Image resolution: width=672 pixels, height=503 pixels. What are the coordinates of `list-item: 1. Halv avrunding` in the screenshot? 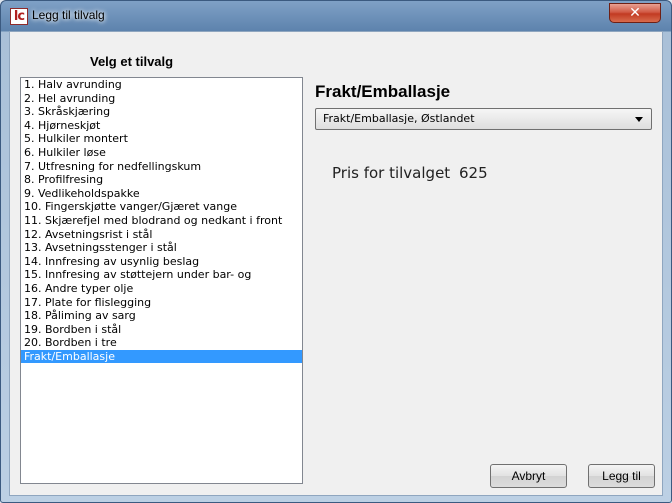 It's located at (161, 85).